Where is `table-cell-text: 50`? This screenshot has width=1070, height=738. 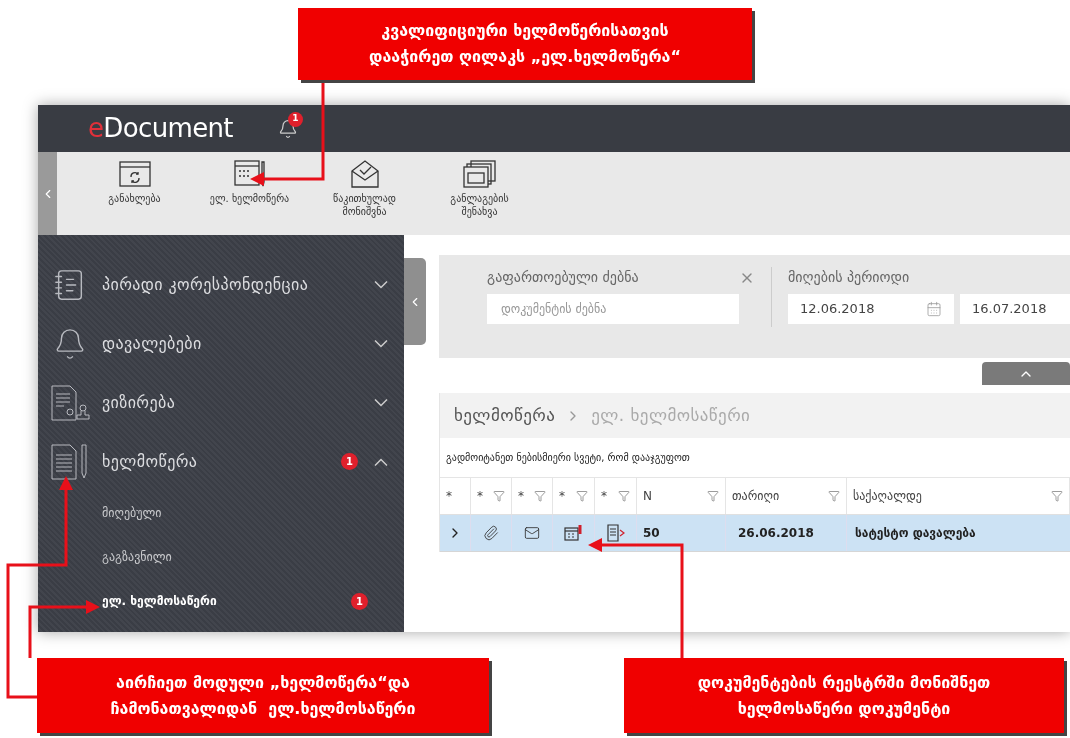
table-cell-text: 50 is located at coordinates (651, 533).